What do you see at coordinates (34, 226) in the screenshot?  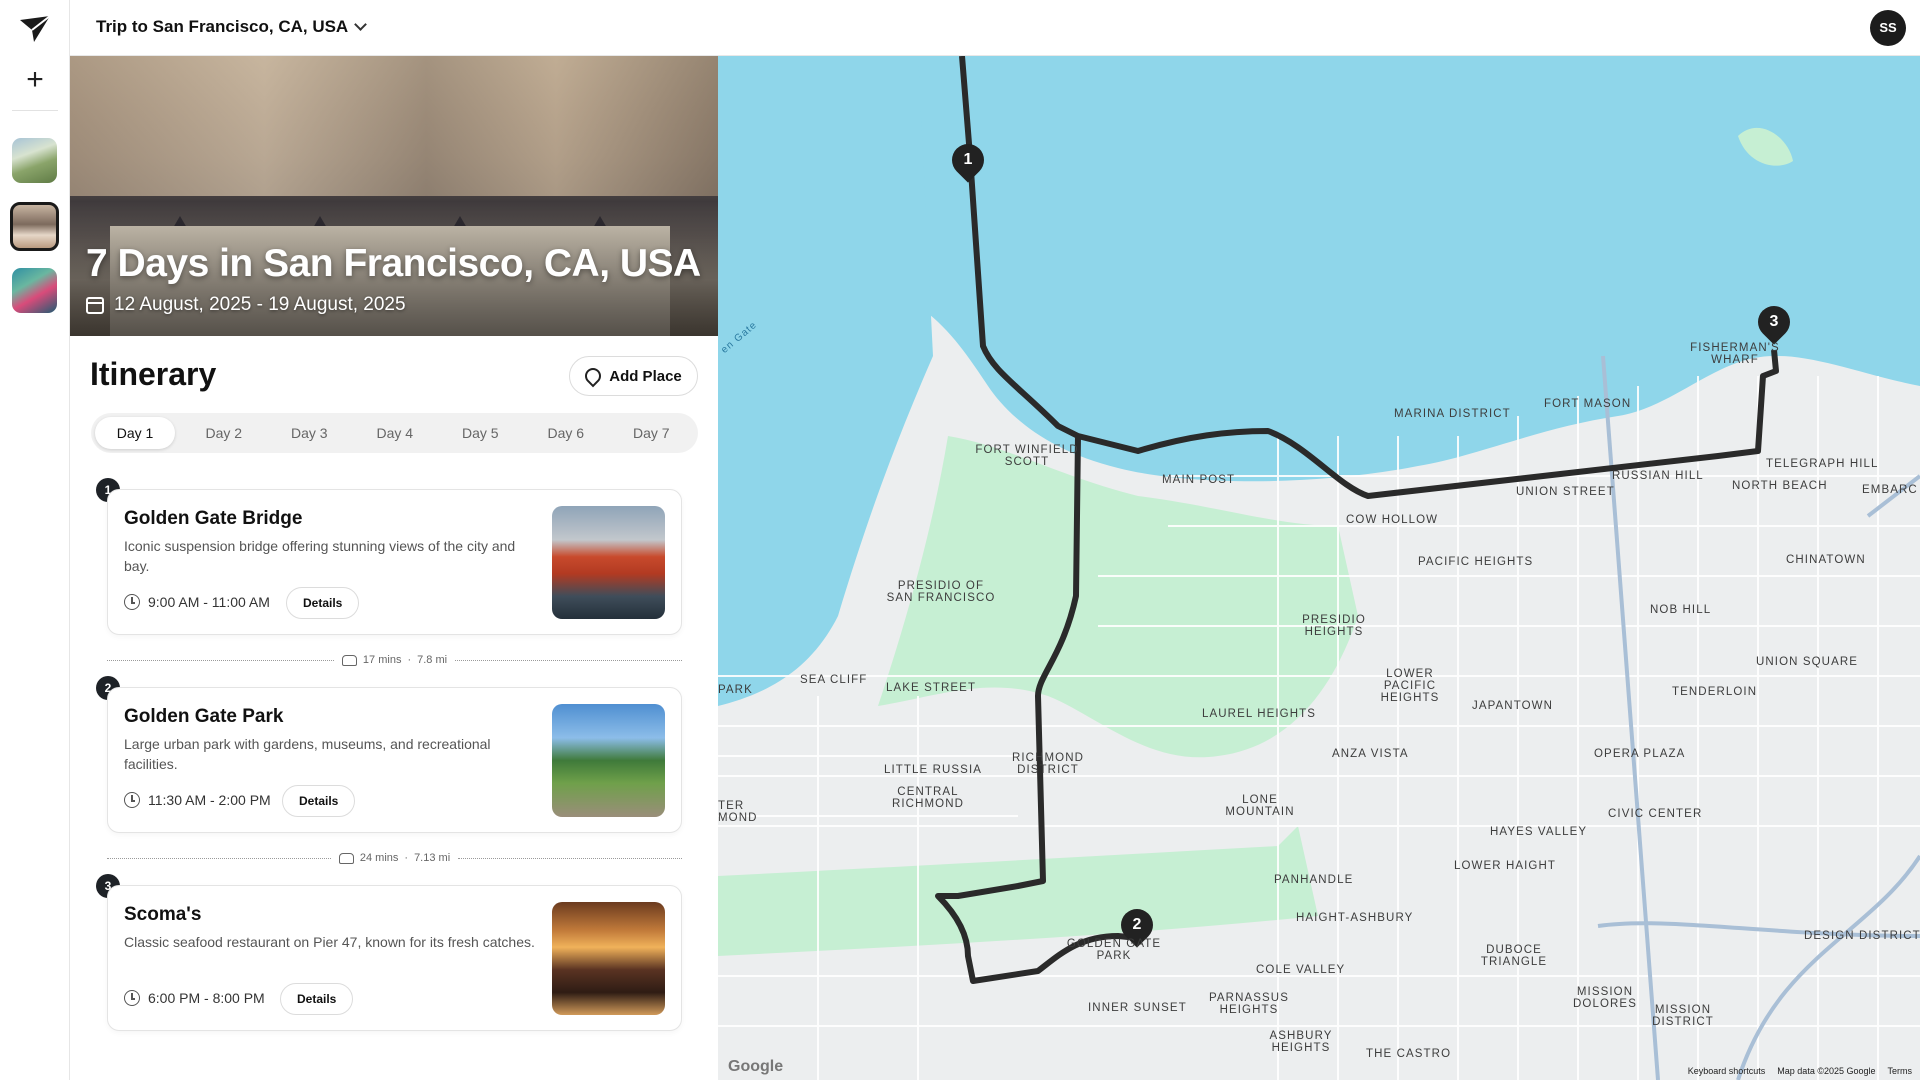 I see `trip-thumbnail-2-active` at bounding box center [34, 226].